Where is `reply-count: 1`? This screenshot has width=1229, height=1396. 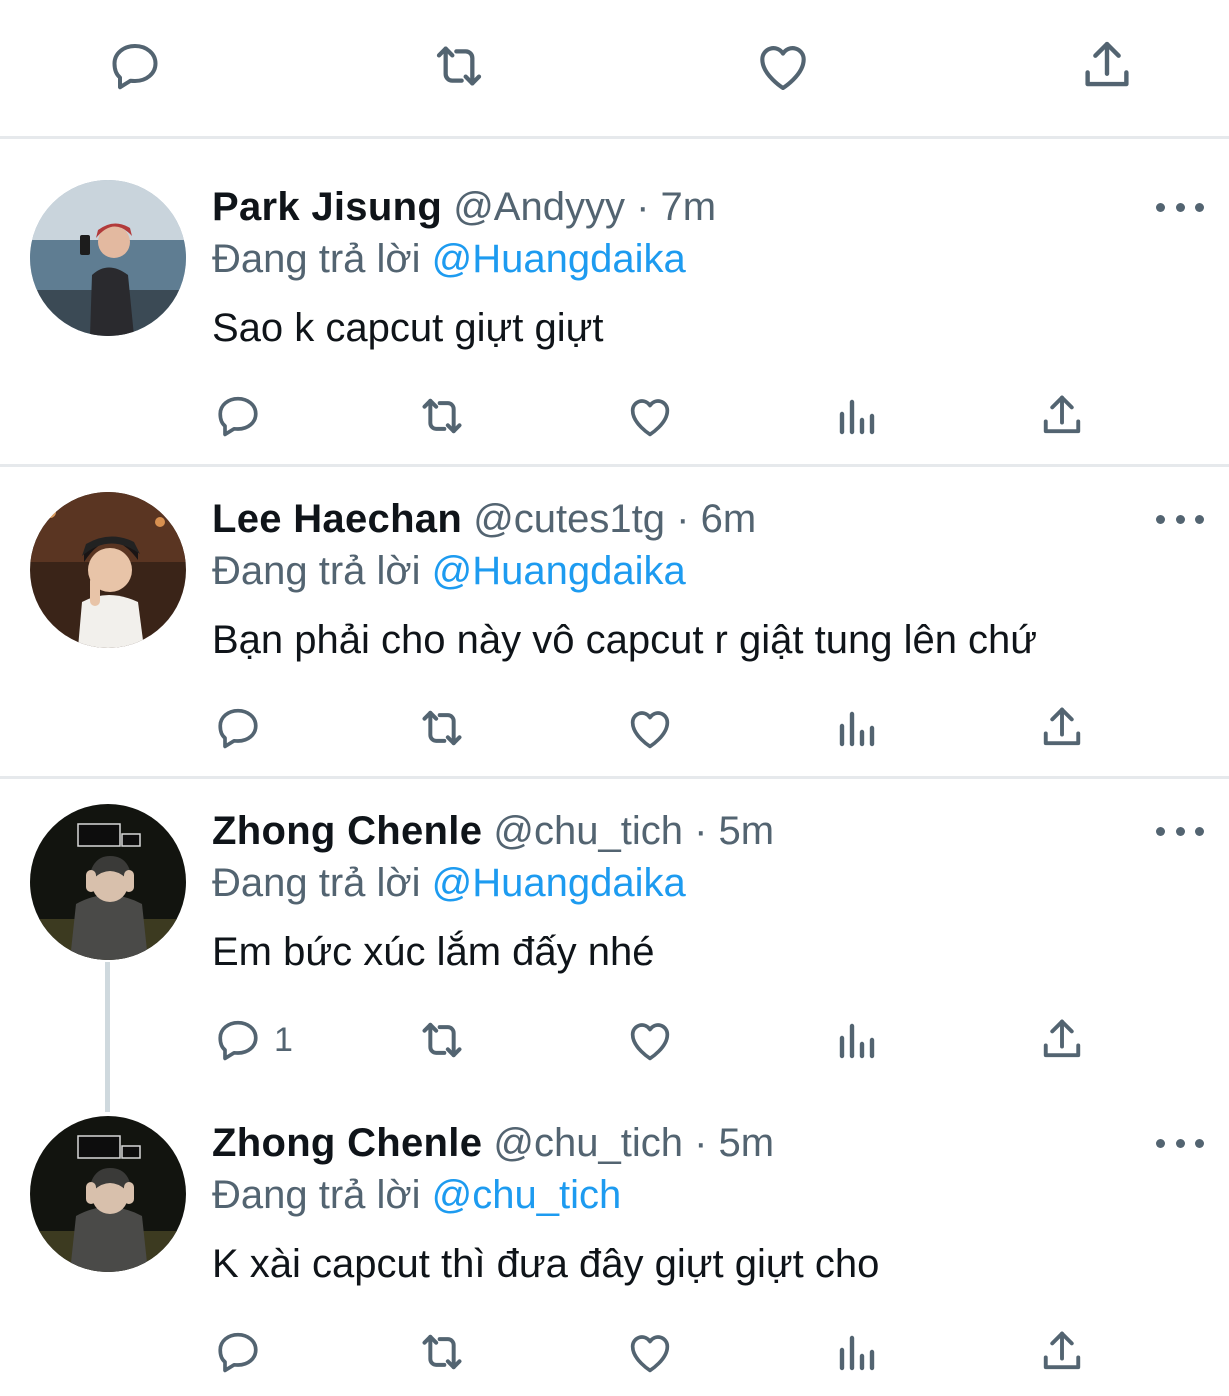
reply-count: 1 is located at coordinates (283, 1039).